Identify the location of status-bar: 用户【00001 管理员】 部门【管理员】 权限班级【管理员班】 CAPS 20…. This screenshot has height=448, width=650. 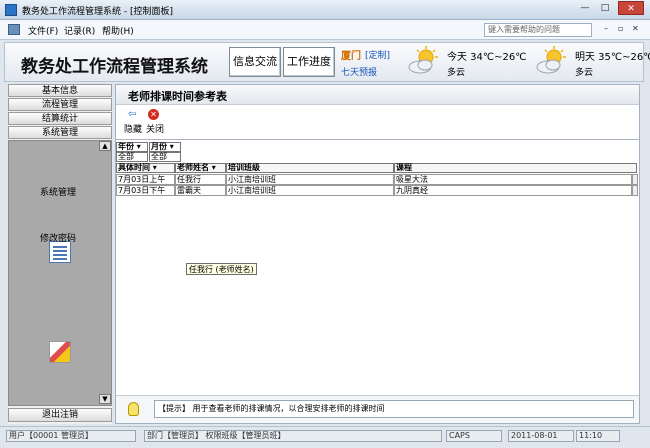
(325, 437).